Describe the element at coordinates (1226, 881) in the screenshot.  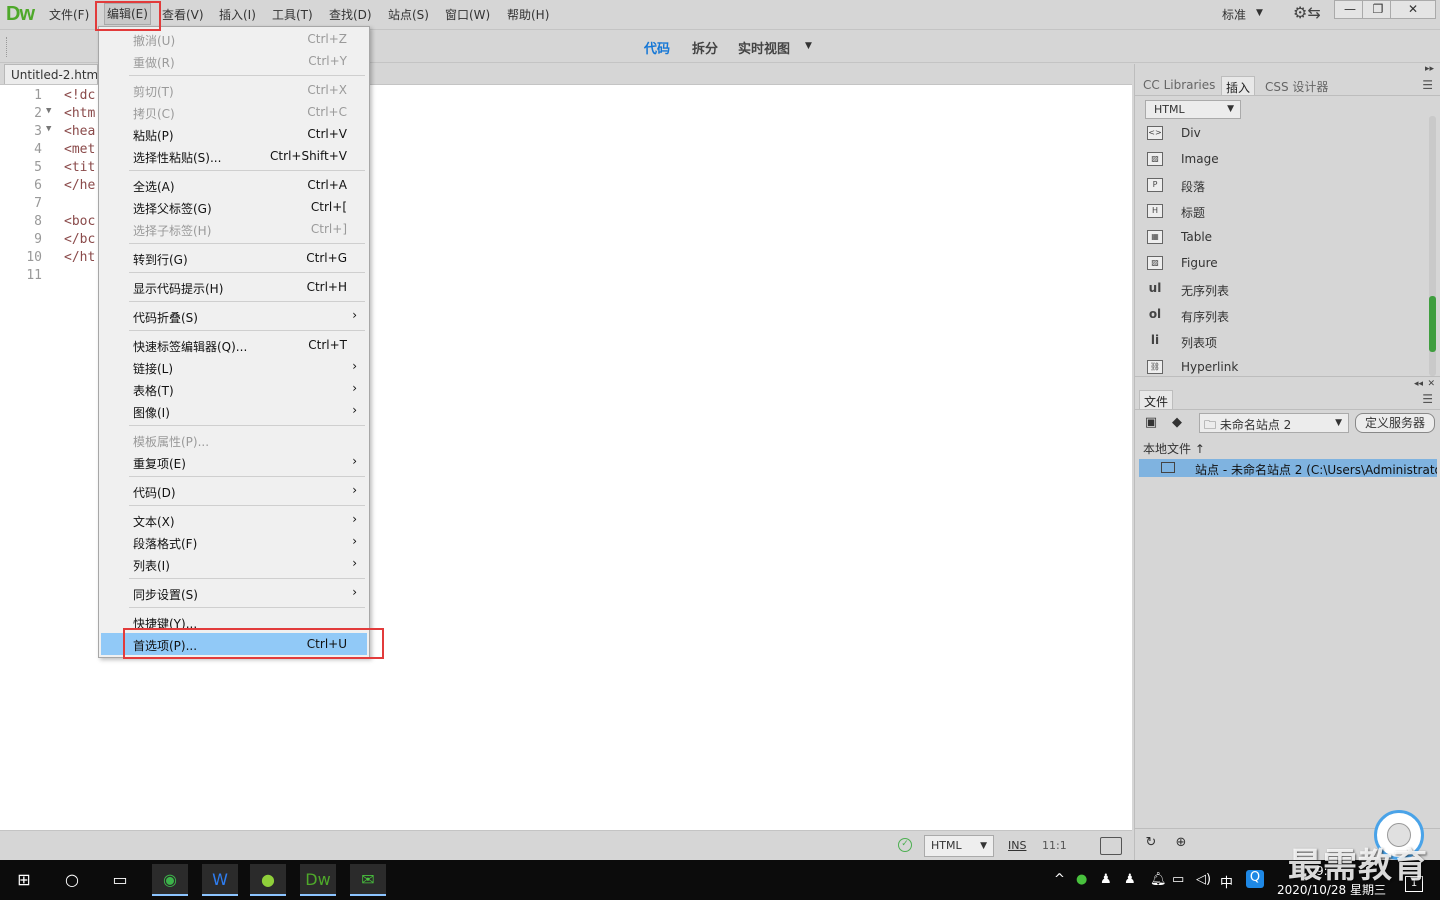
I see `ime-indicator: 中` at that location.